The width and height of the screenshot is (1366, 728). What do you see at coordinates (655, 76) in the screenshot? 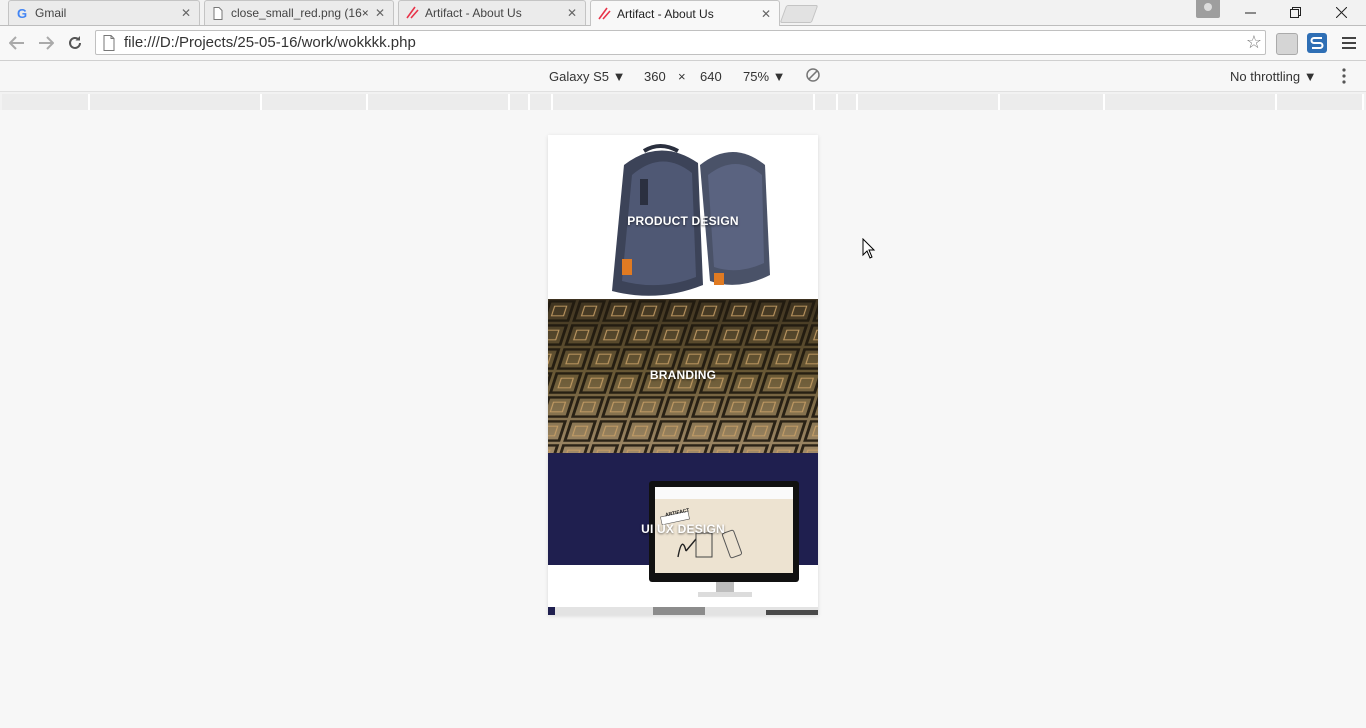
I see `width-field: 360` at bounding box center [655, 76].